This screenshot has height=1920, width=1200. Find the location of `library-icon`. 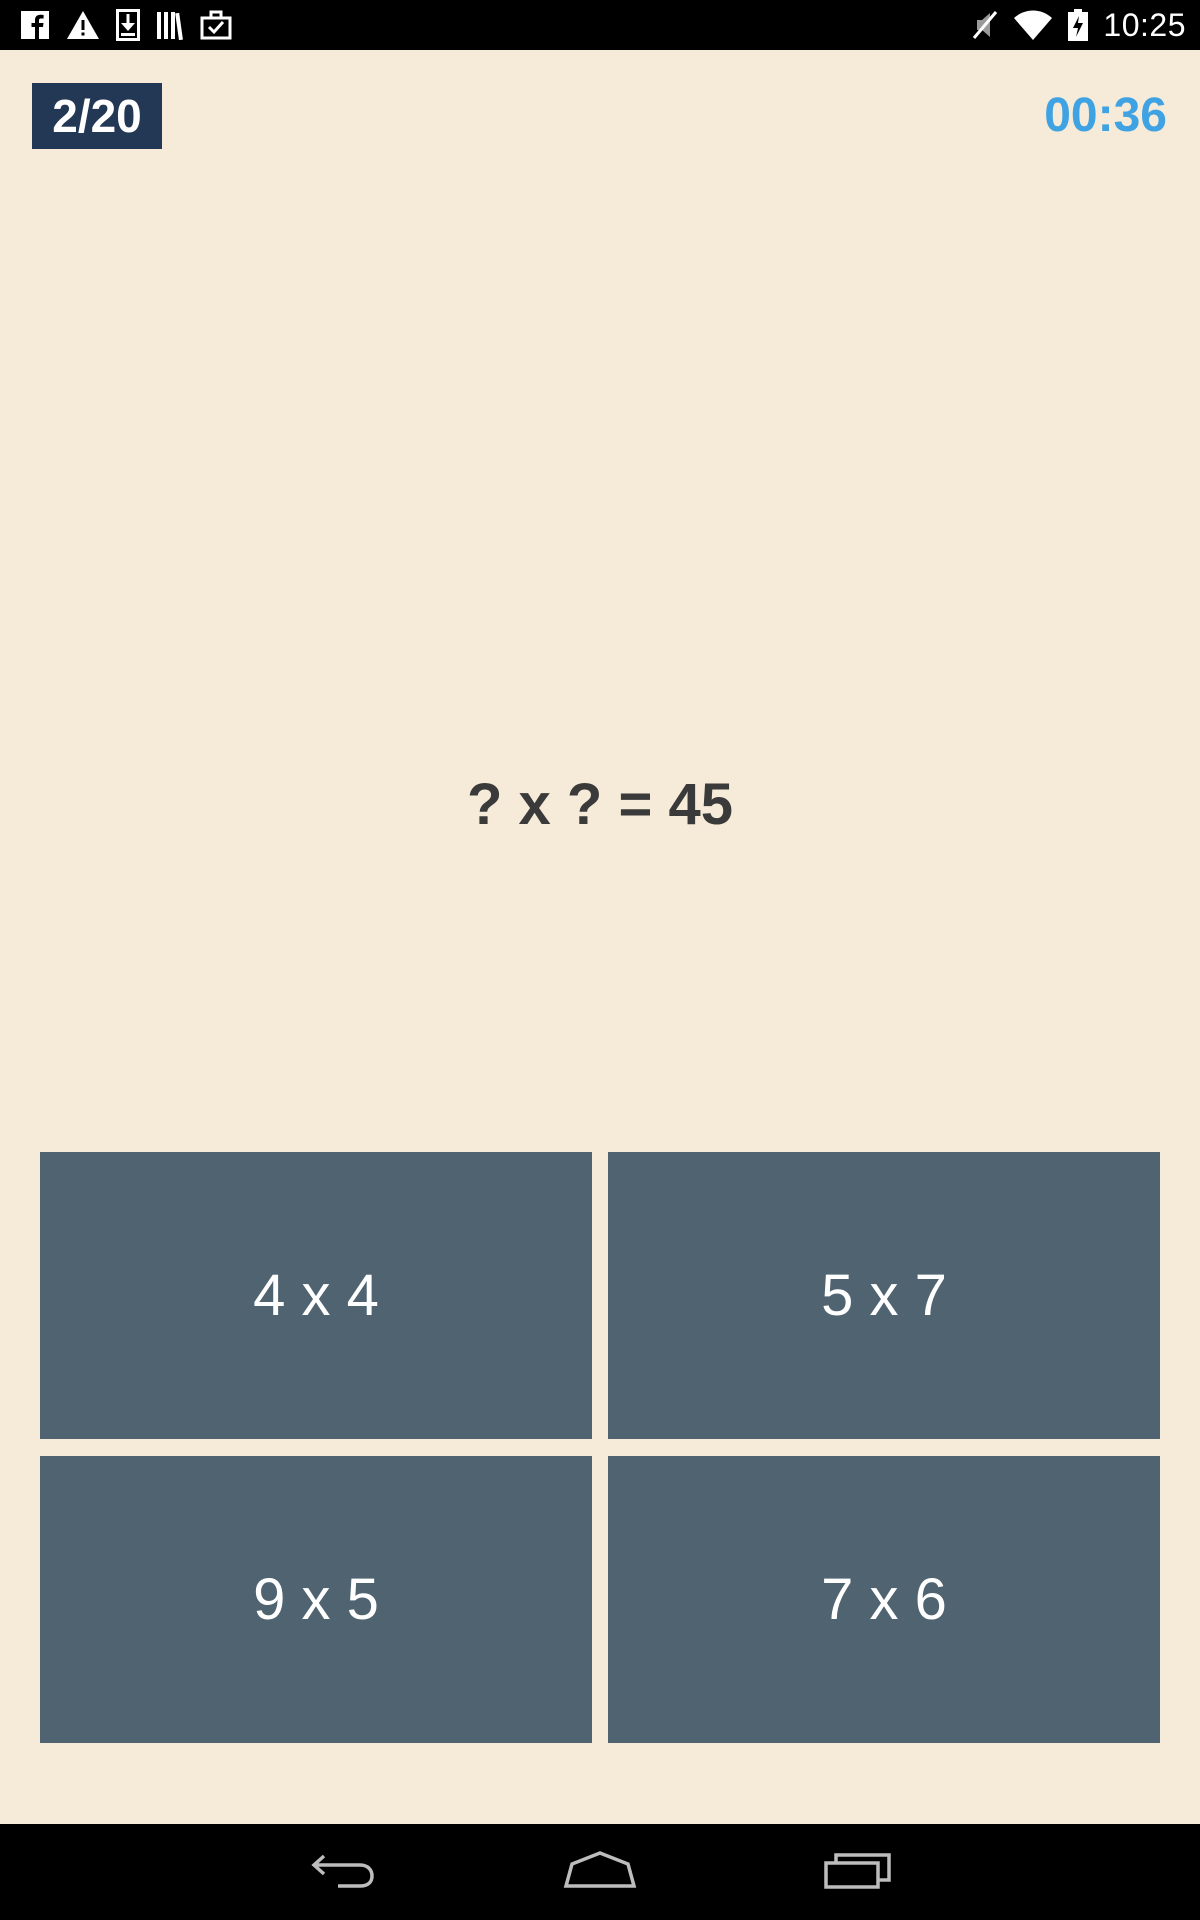

library-icon is located at coordinates (170, 25).